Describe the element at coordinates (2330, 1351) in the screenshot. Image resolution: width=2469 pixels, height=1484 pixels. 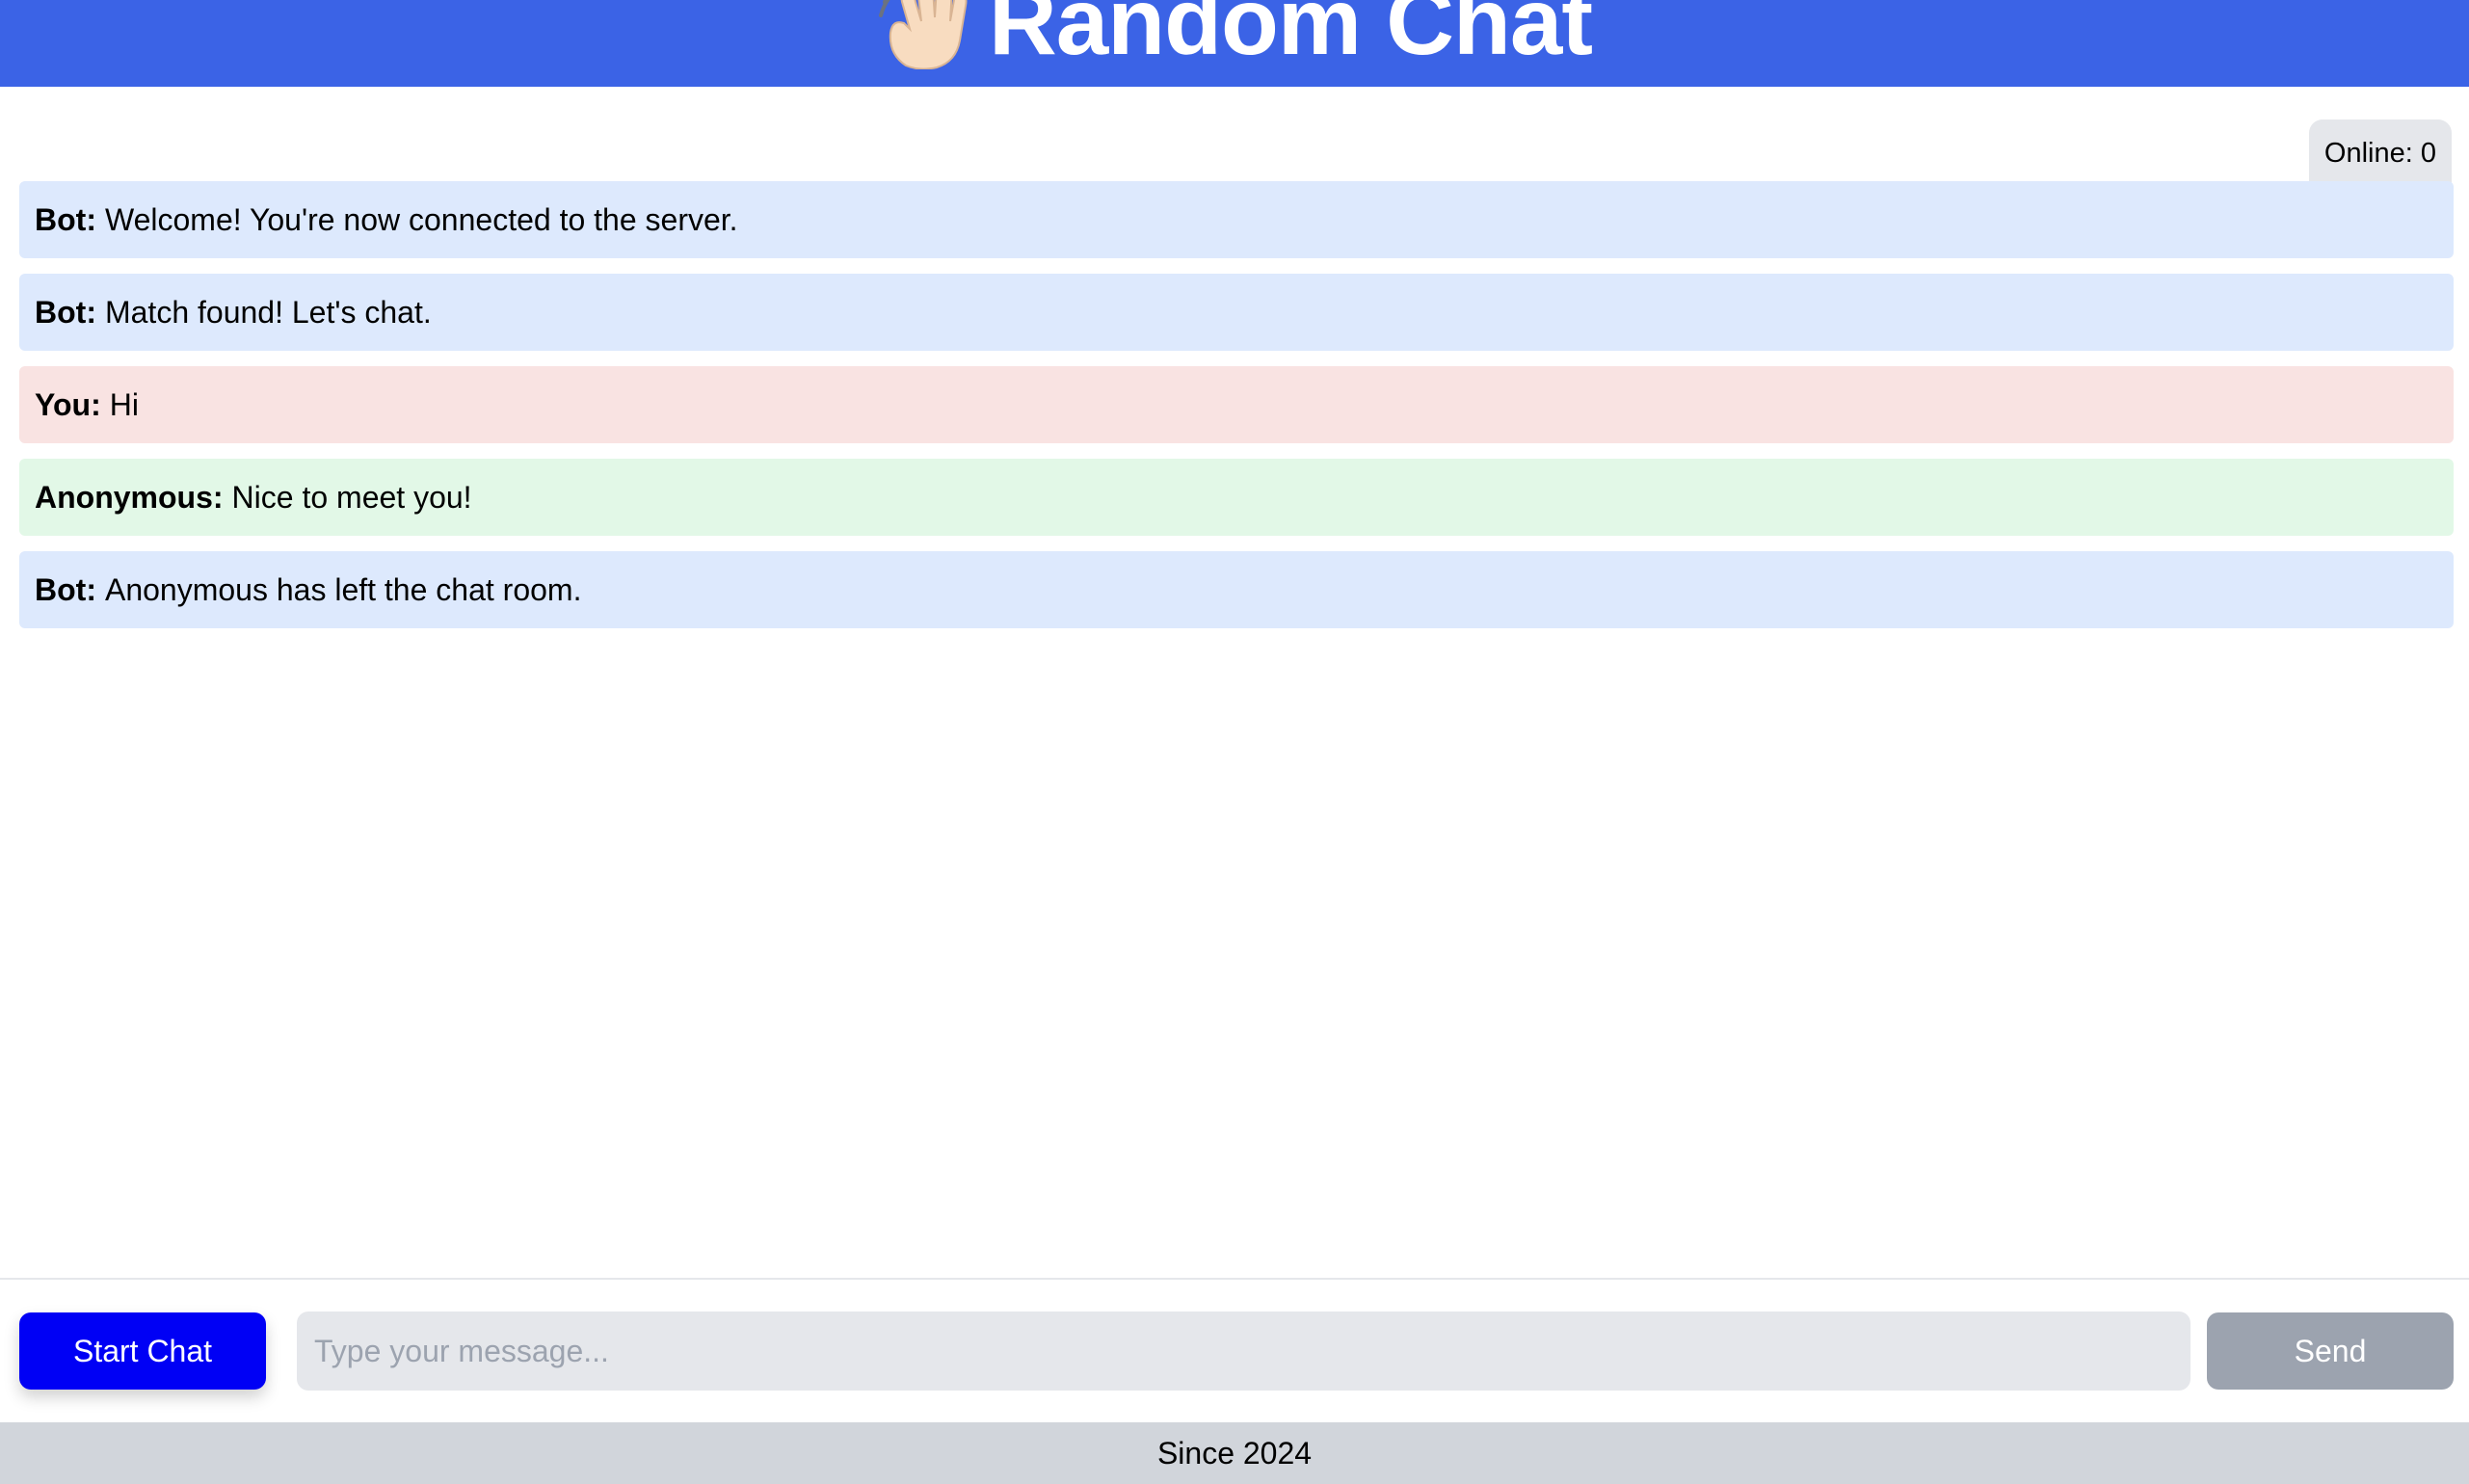
I see `send-button: Send` at that location.